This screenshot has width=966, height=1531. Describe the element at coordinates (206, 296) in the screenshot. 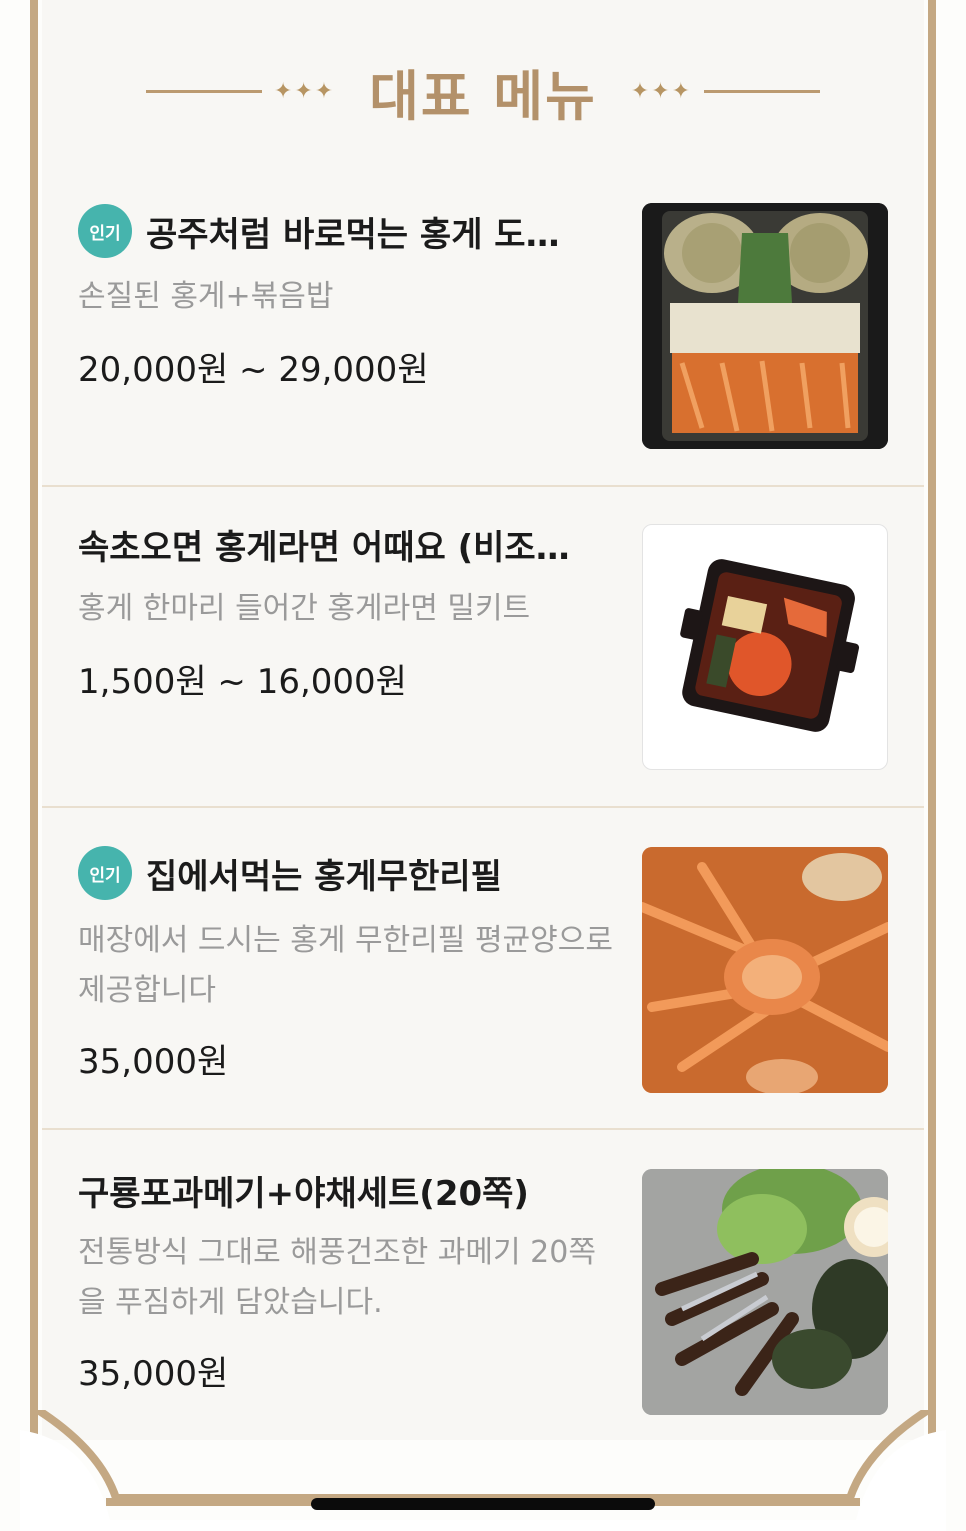

I see `menu-item-description: 손질된 홍게+볶음밥` at that location.